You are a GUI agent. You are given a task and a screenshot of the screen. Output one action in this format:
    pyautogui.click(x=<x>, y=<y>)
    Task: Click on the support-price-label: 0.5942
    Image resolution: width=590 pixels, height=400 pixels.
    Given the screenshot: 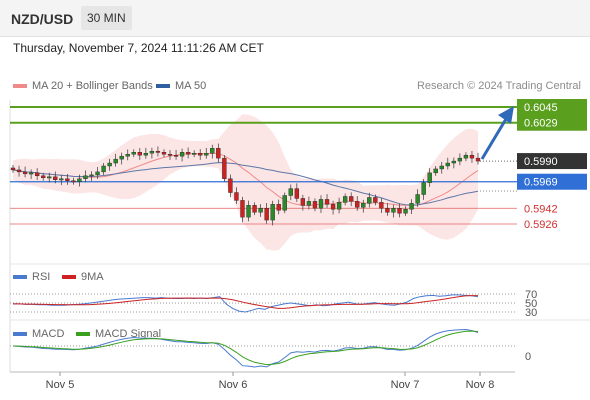 What is the action you would take?
    pyautogui.click(x=541, y=209)
    